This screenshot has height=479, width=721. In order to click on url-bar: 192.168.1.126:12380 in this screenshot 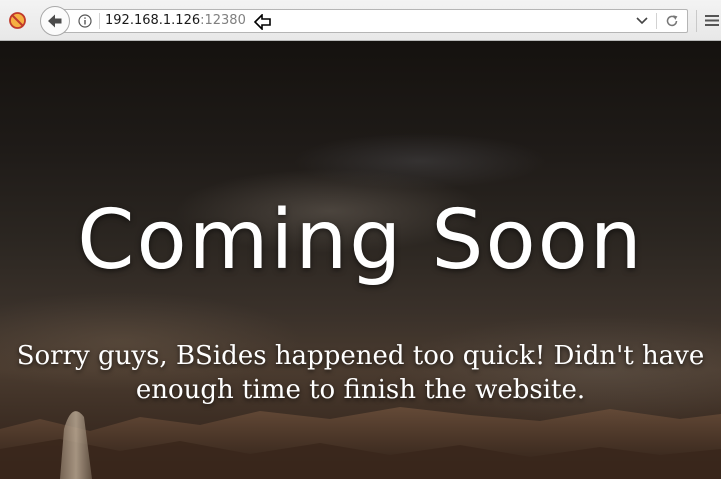, I will do `click(374, 21)`.